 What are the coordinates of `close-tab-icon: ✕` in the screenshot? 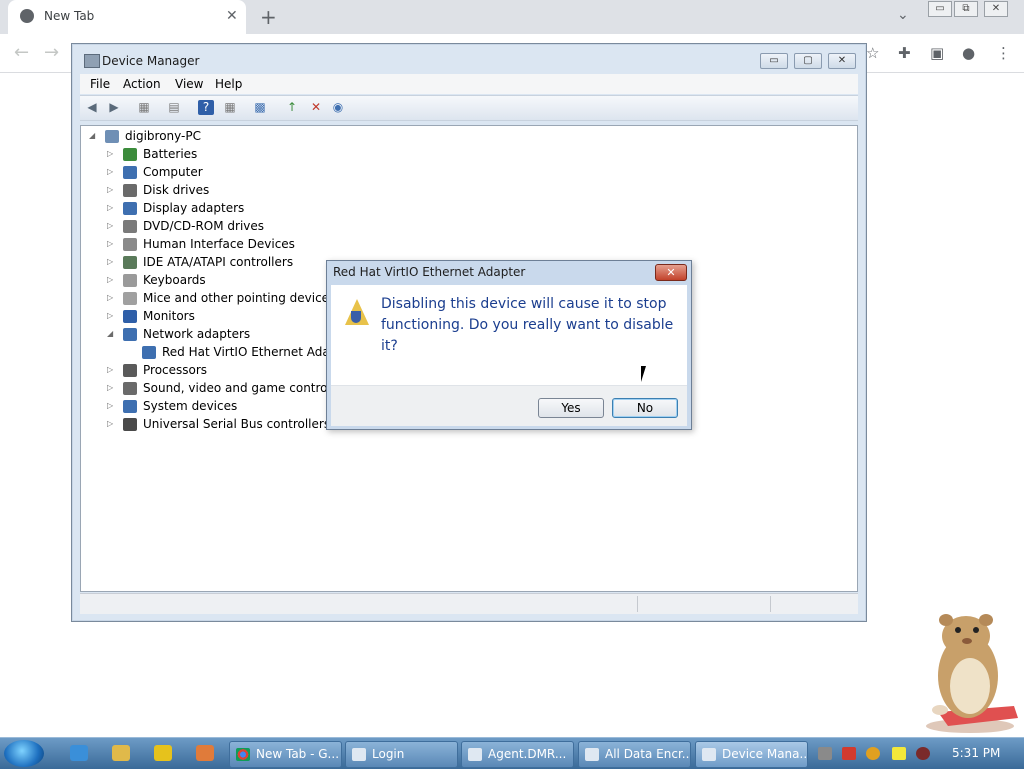 It's located at (232, 16).